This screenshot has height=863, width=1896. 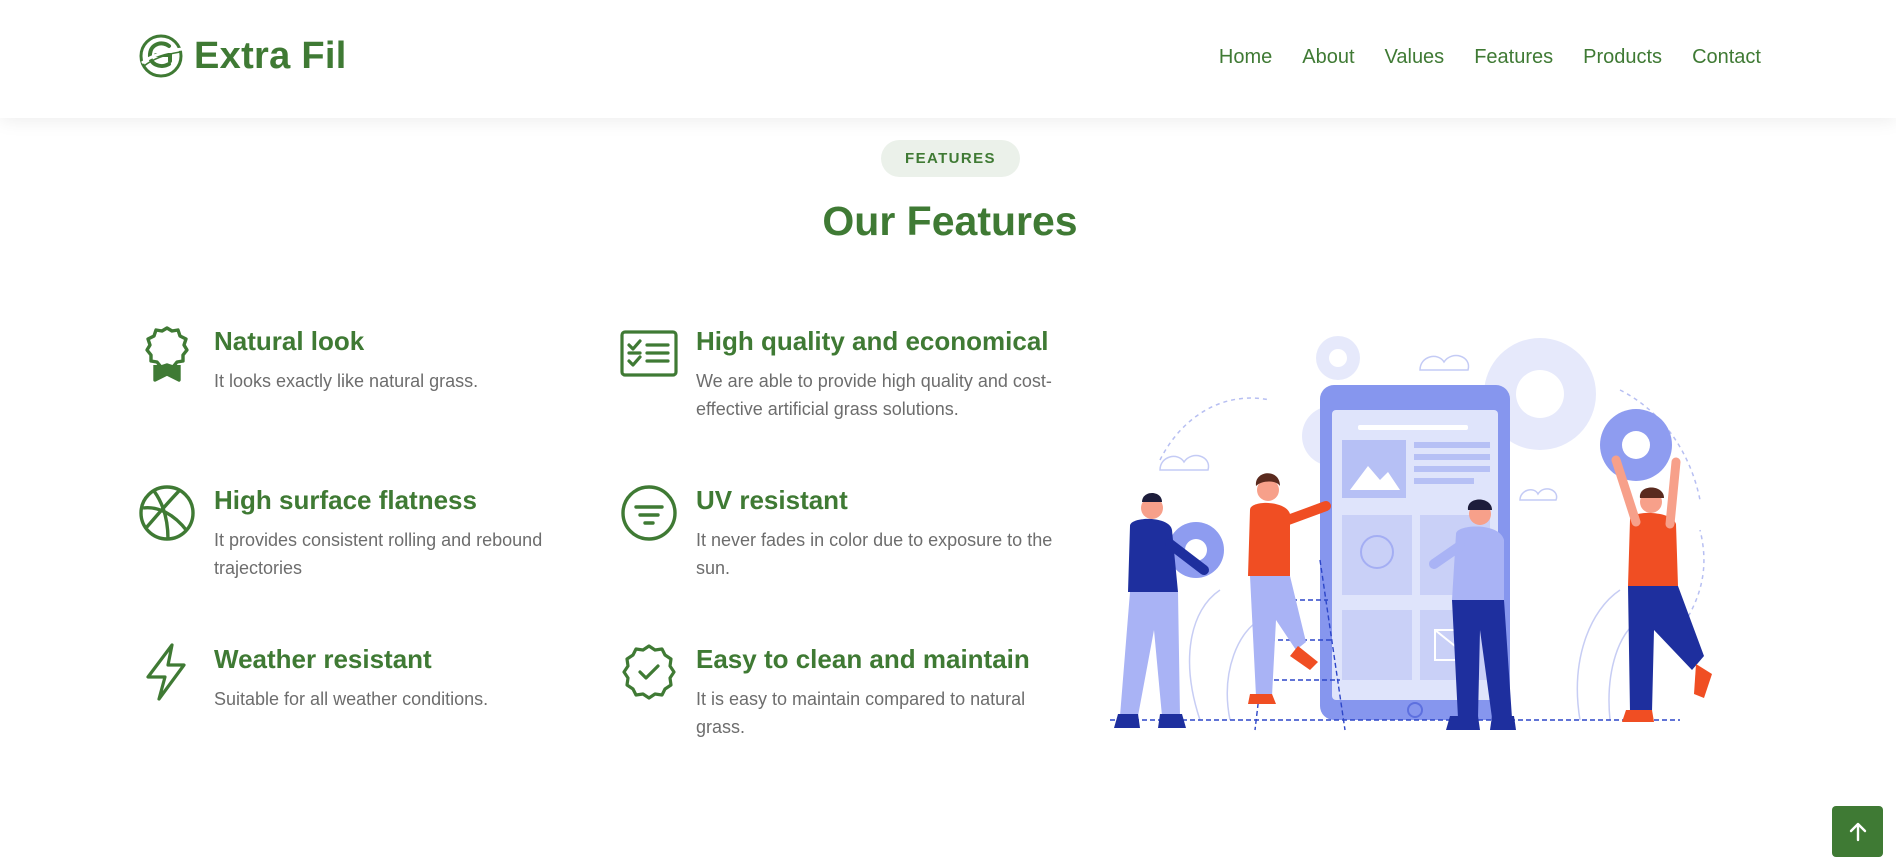 I want to click on brand-name: Extra Fil, so click(x=270, y=56).